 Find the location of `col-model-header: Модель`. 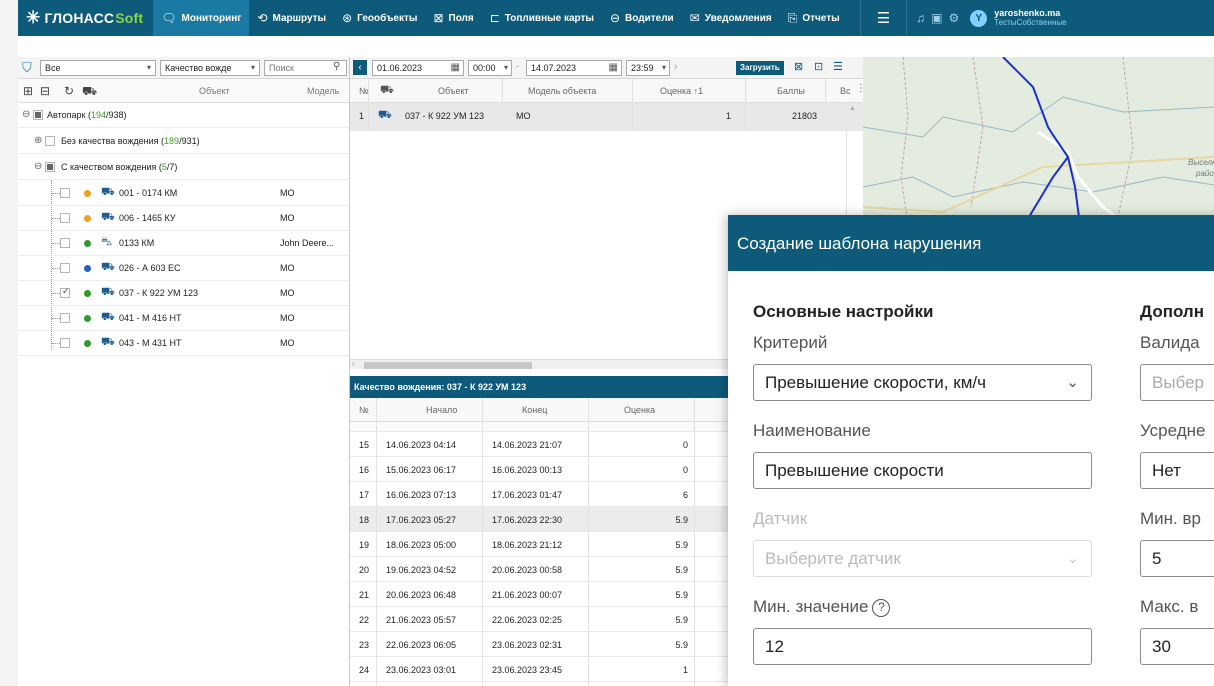

col-model-header: Модель is located at coordinates (323, 91).